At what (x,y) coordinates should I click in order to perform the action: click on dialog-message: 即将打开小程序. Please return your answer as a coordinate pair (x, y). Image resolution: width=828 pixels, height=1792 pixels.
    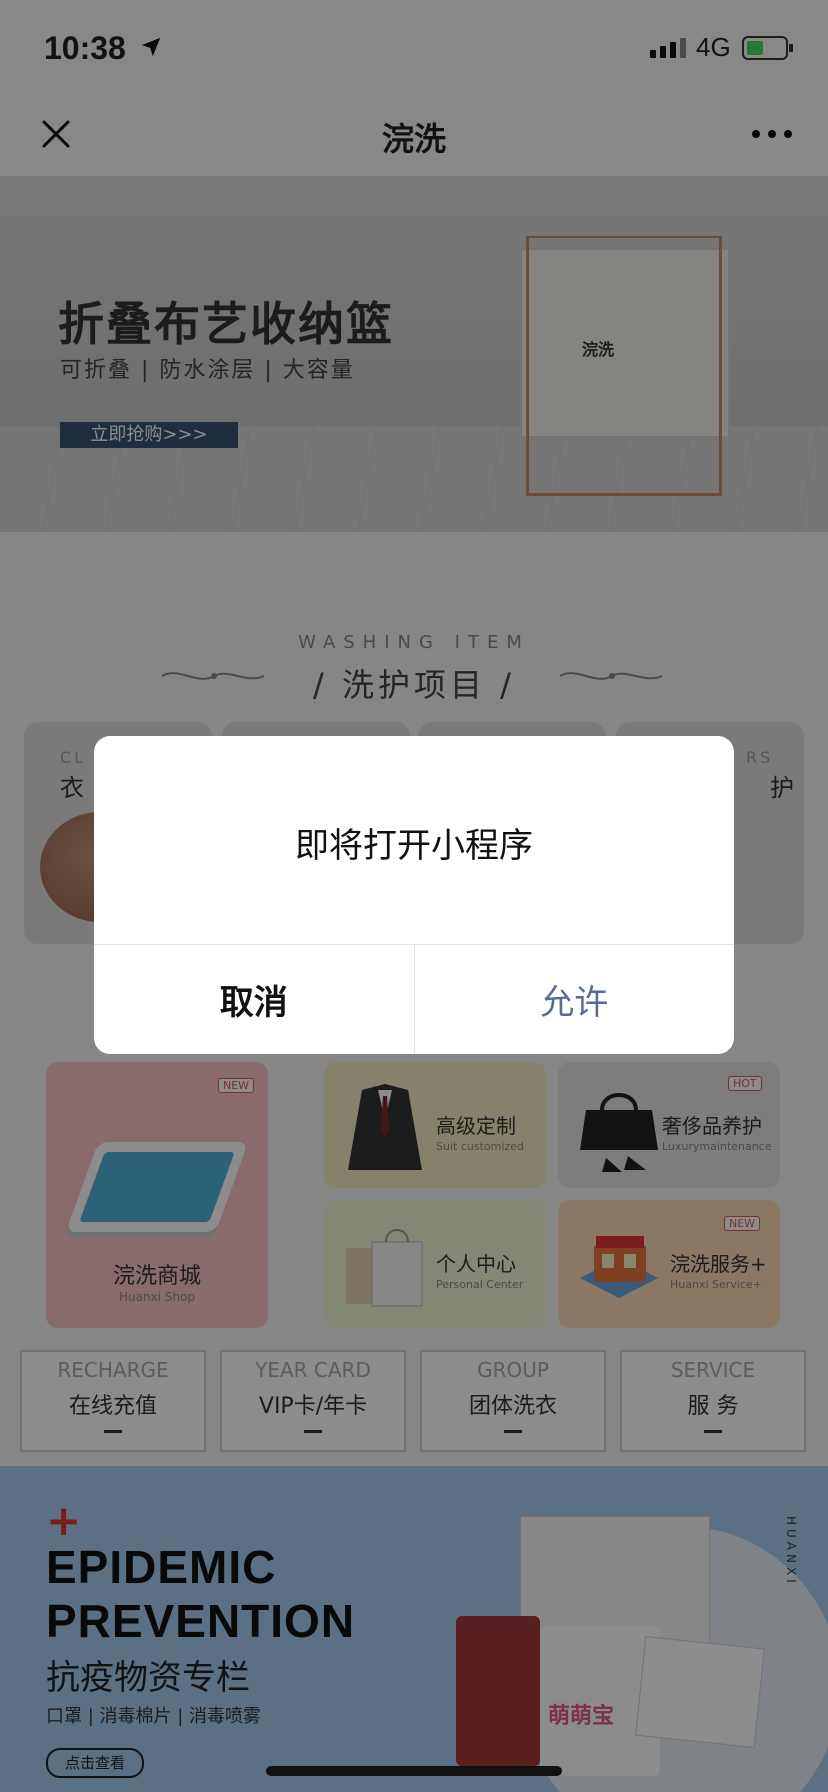
    Looking at the image, I should click on (414, 846).